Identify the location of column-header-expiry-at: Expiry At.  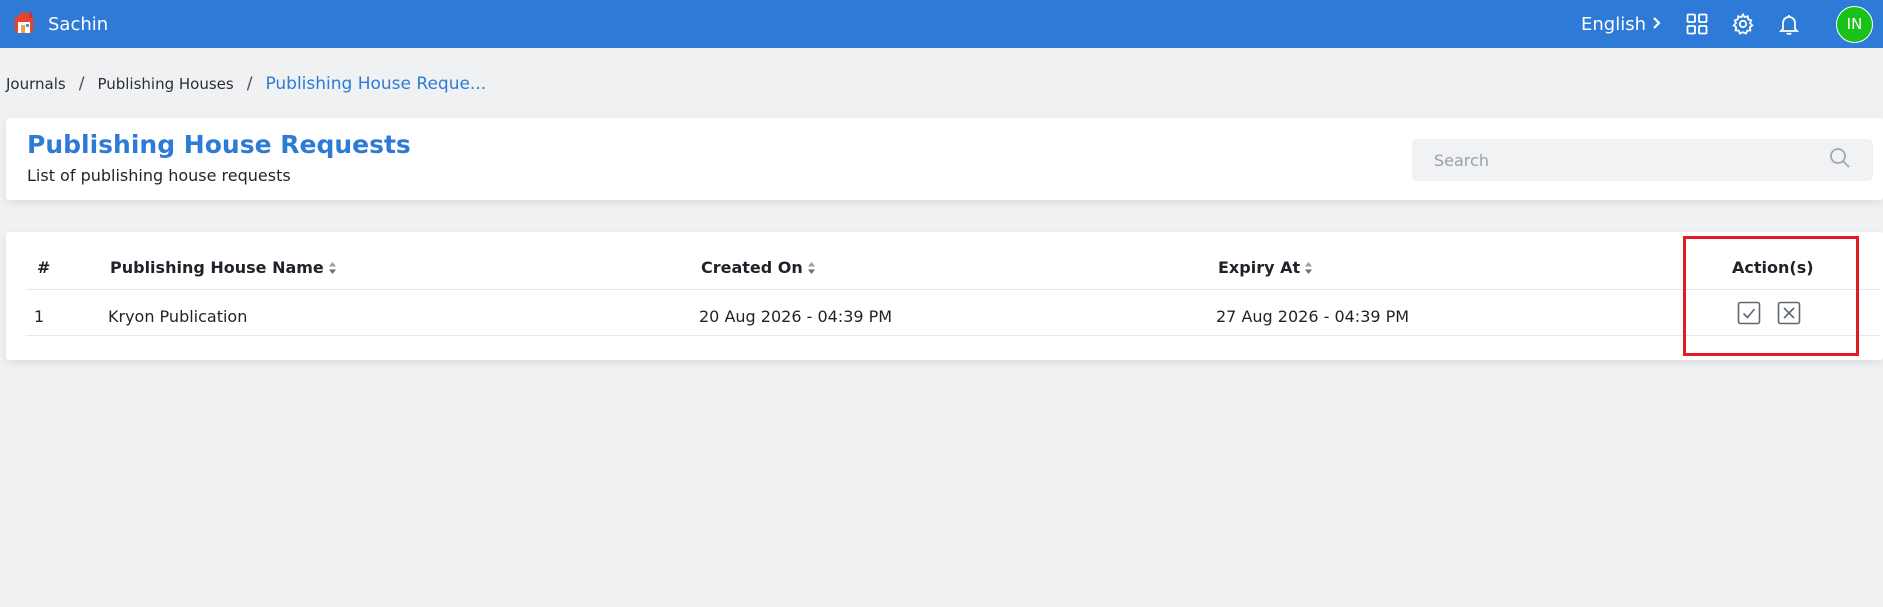
(1265, 267).